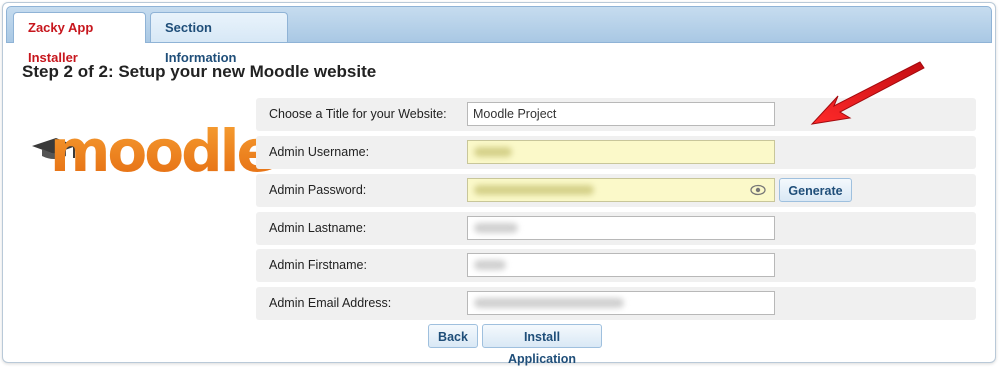  I want to click on lastname-label: Admin Lastname:, so click(318, 228).